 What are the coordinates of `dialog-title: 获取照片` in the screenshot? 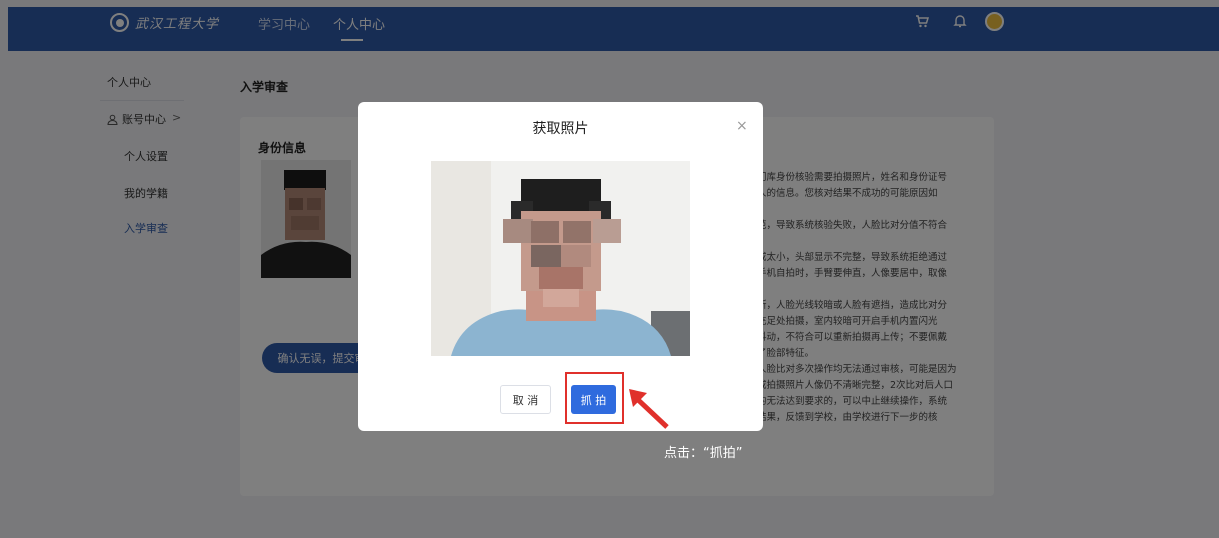 It's located at (560, 129).